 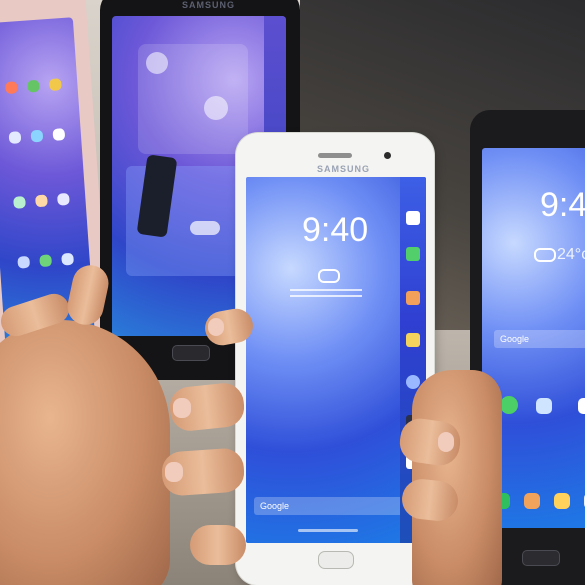 I want to click on notification-lines, so click(x=326, y=290).